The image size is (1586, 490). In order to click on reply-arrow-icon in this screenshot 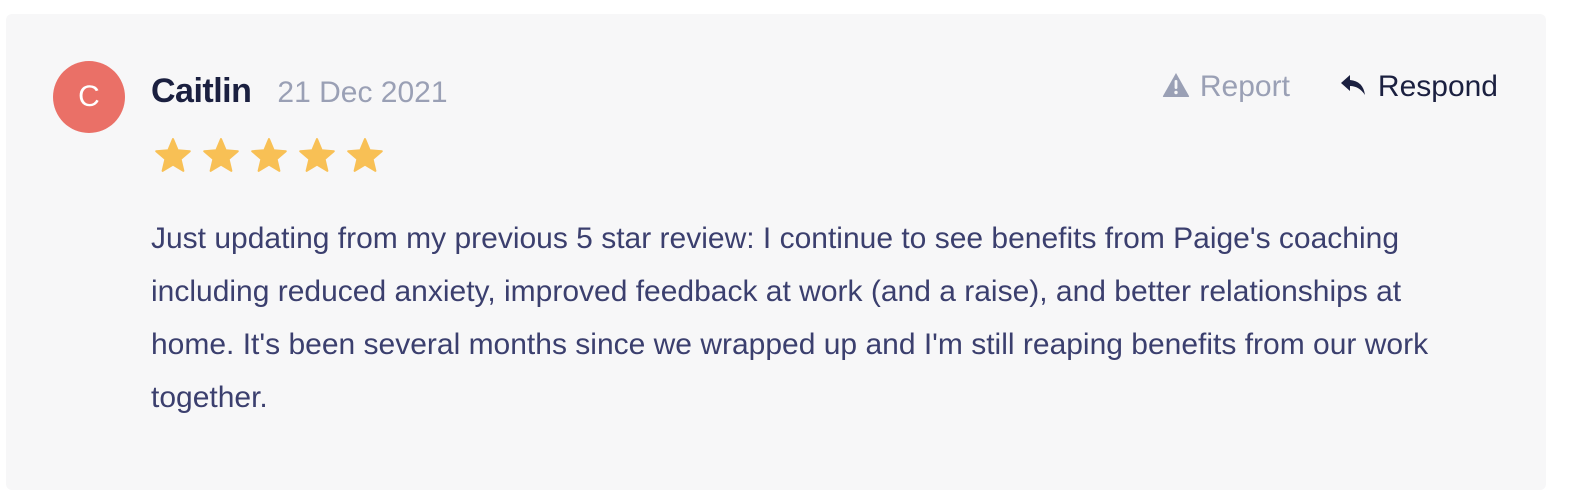, I will do `click(1354, 87)`.